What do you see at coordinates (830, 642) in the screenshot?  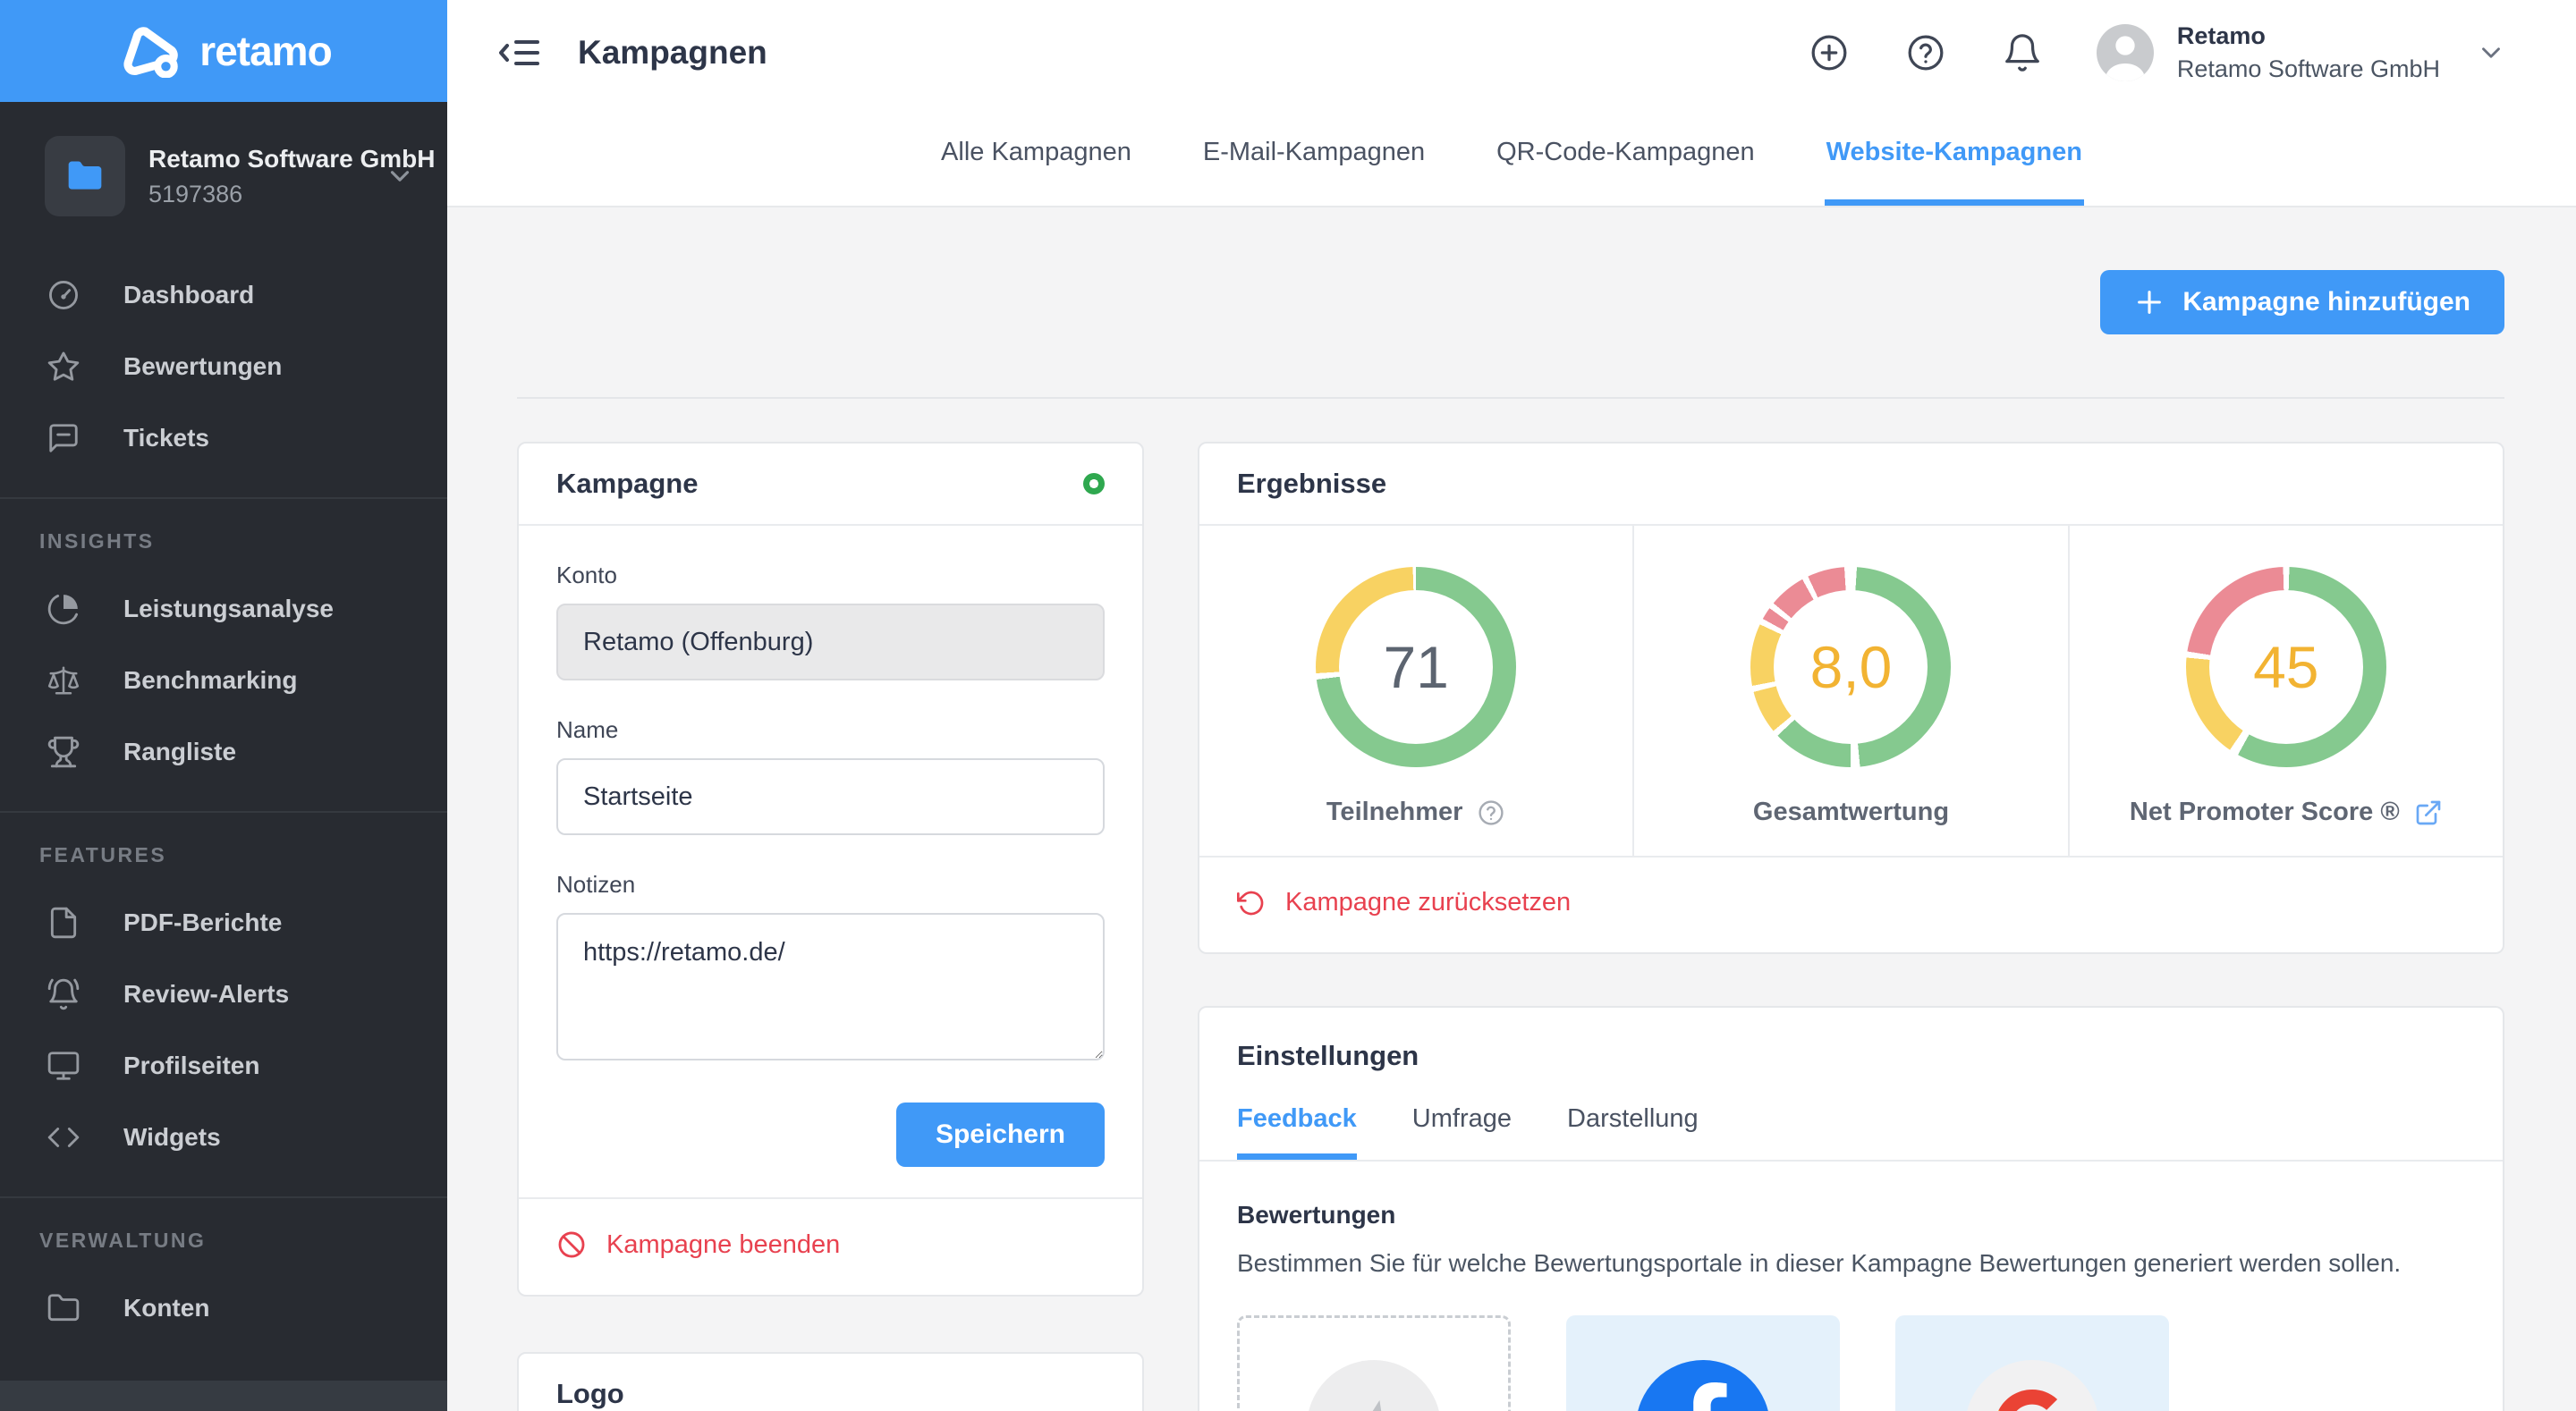 I see `konto-field` at bounding box center [830, 642].